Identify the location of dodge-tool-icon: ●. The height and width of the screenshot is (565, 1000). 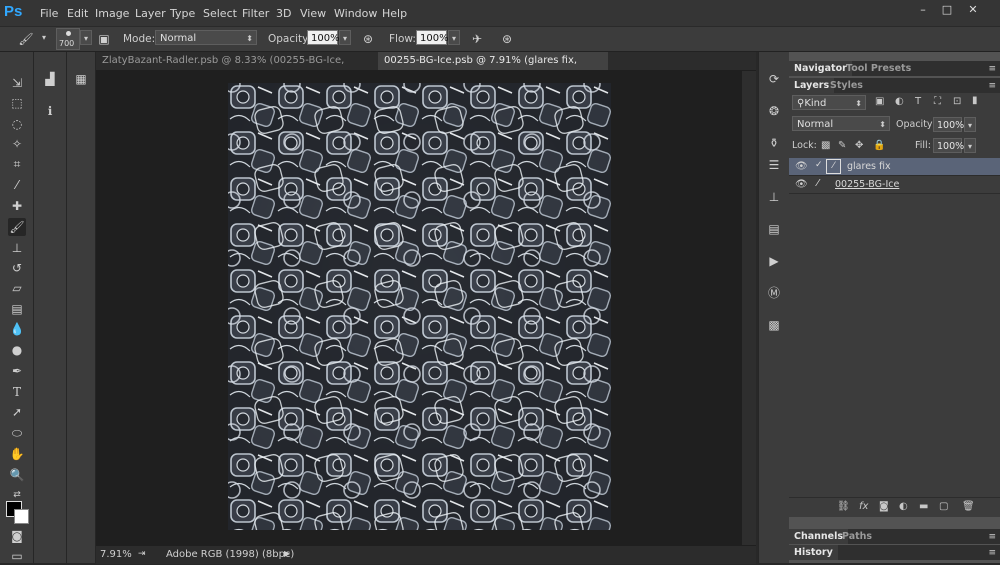
(17, 350).